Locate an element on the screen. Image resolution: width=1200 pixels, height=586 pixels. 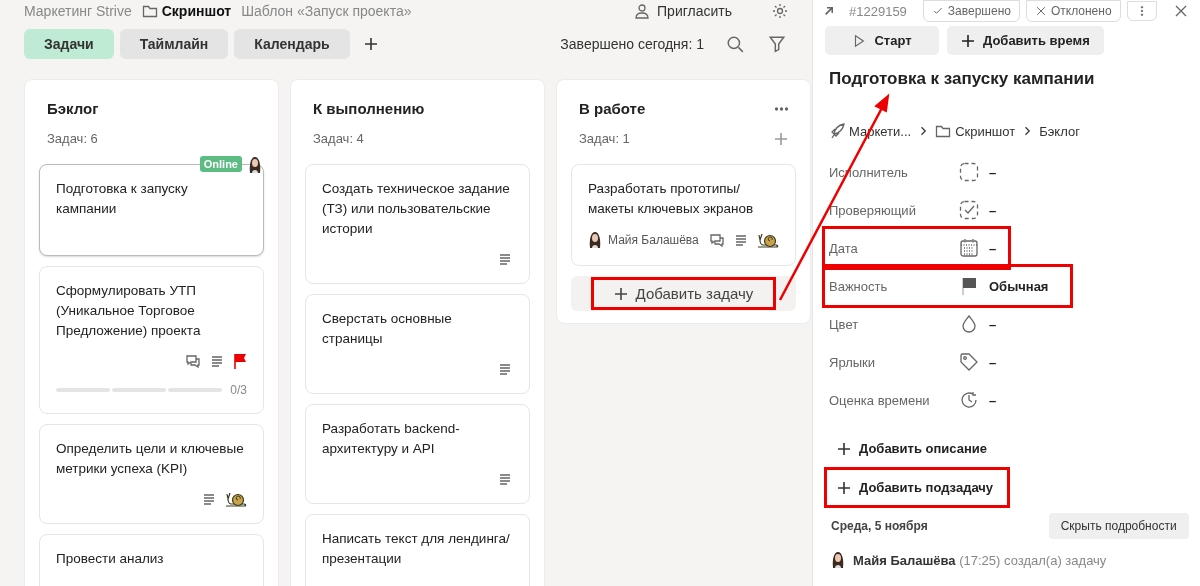
tag-icon is located at coordinates (969, 362).